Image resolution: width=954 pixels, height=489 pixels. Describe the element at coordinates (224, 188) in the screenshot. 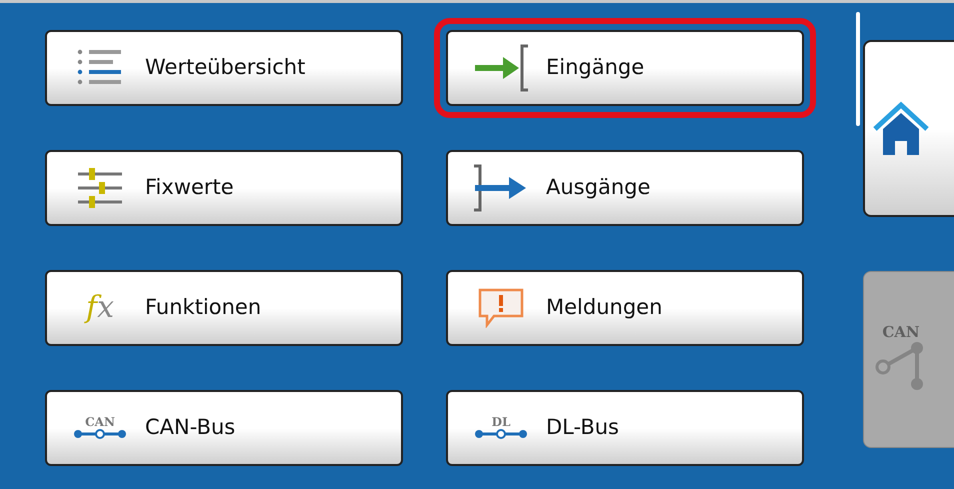

I see `menu-button: Fixwerte` at that location.